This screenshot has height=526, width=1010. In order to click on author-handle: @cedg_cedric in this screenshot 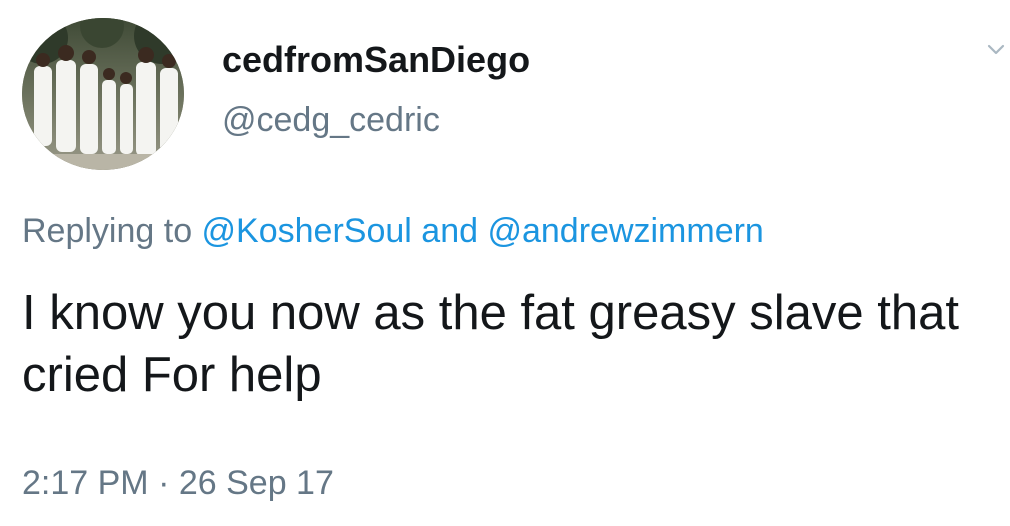, I will do `click(331, 120)`.